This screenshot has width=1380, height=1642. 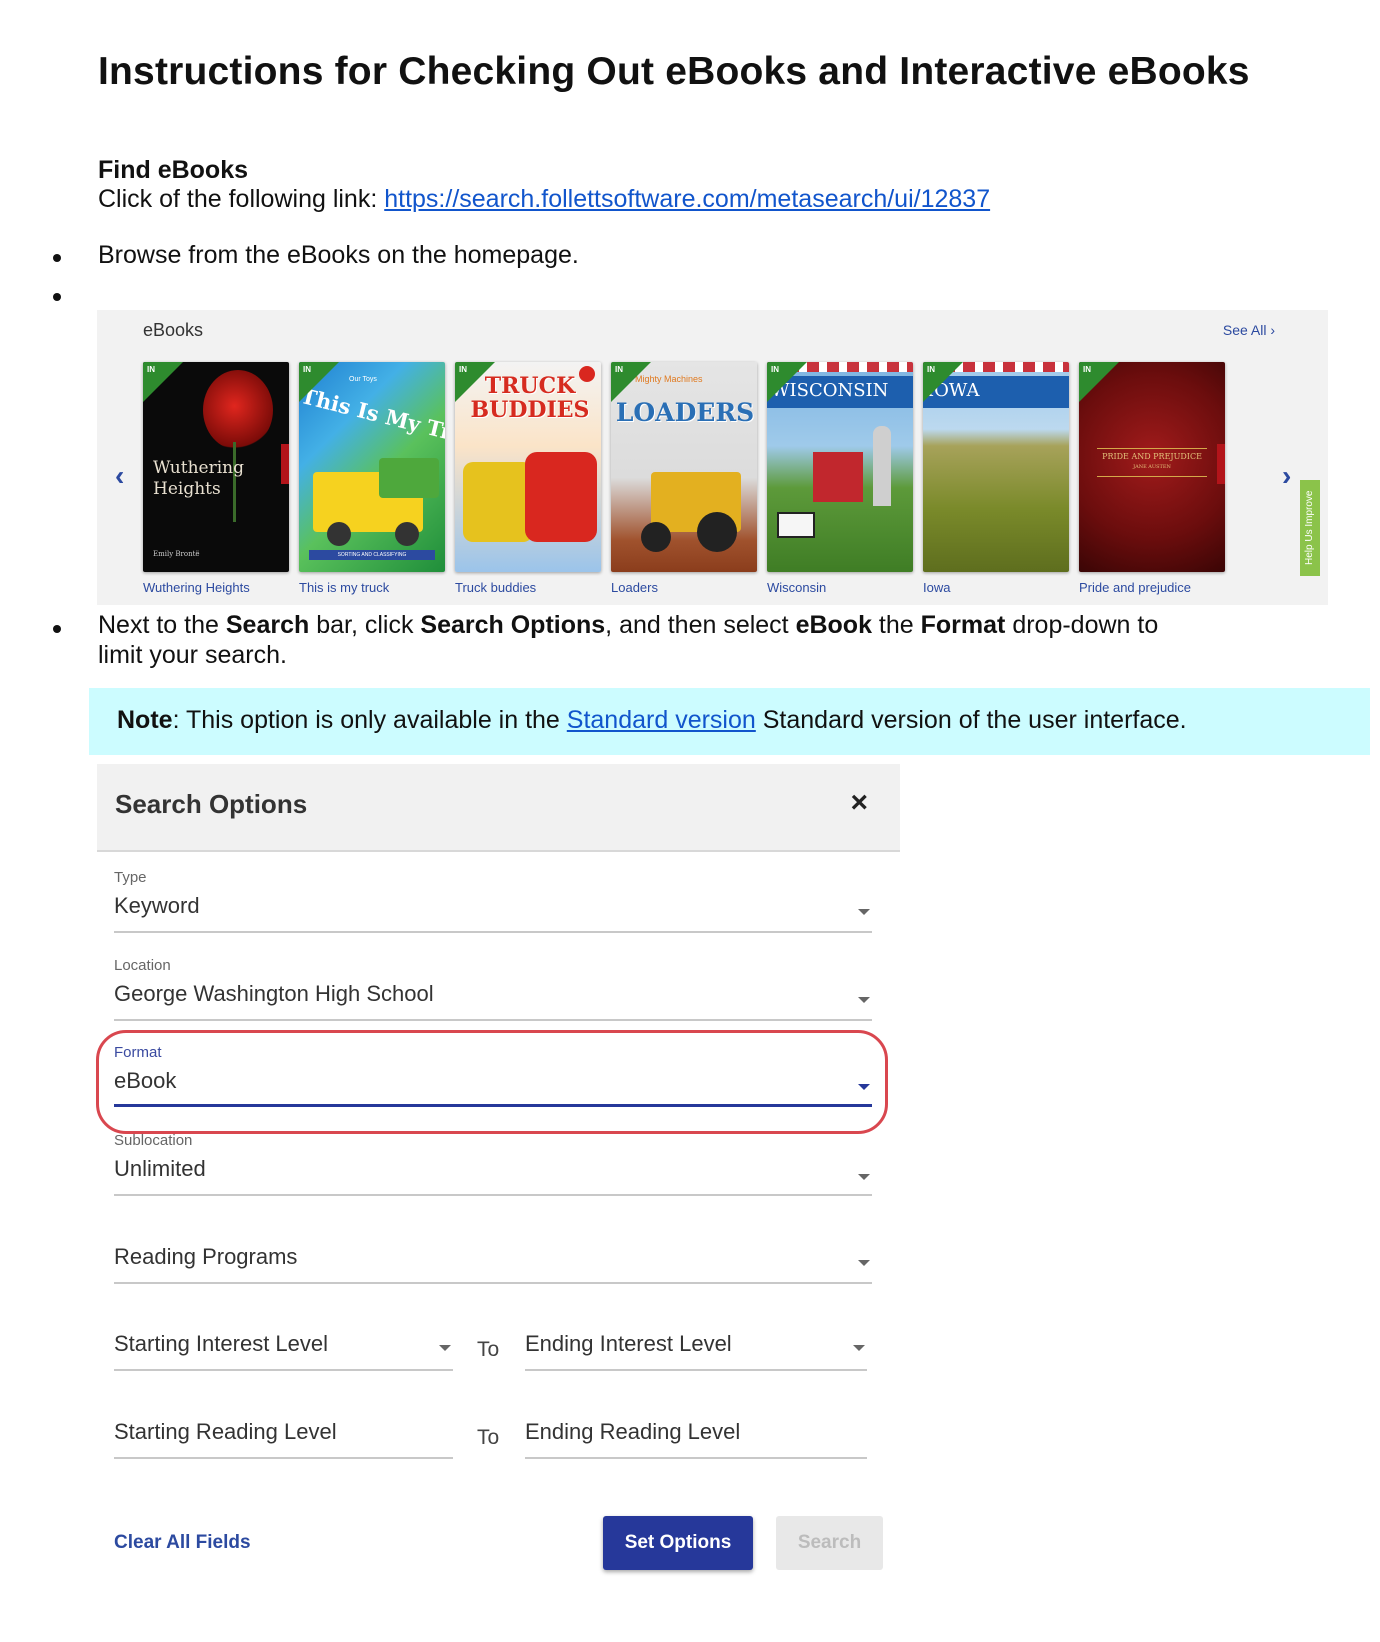 What do you see at coordinates (198, 478) in the screenshot?
I see `cover-title: Wuthering Heights` at bounding box center [198, 478].